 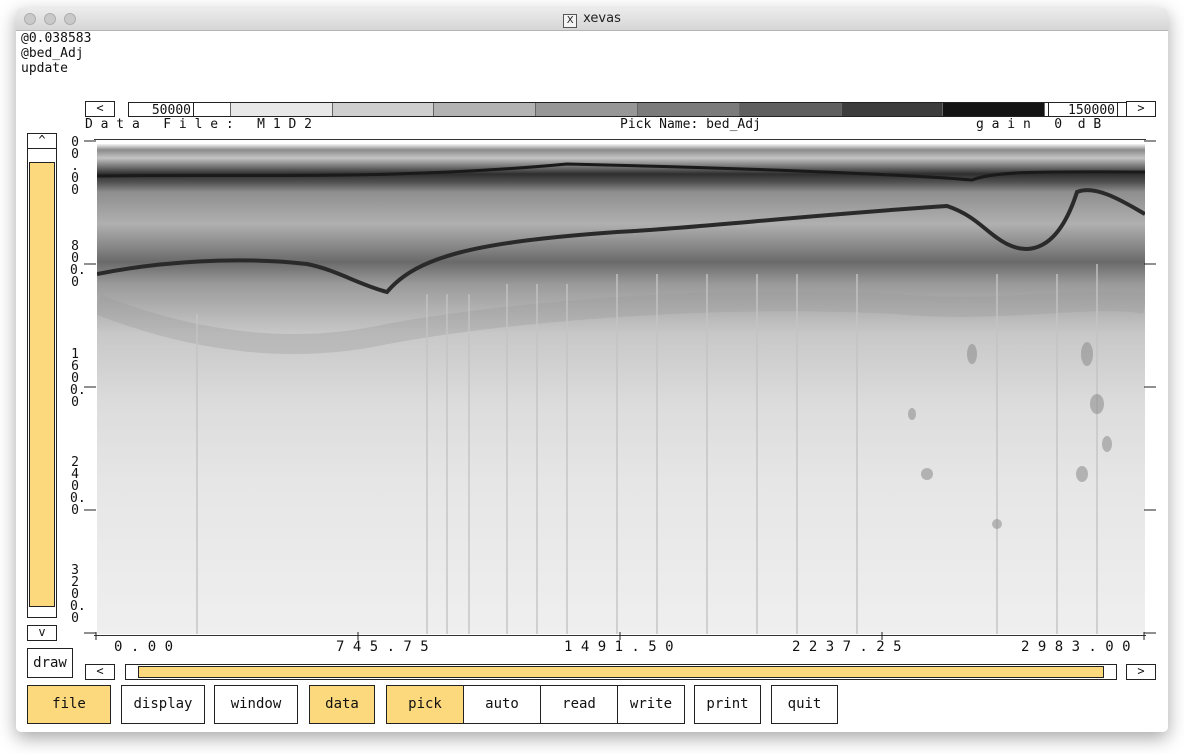 I want to click on colorbar-left-button: <, so click(x=100, y=109).